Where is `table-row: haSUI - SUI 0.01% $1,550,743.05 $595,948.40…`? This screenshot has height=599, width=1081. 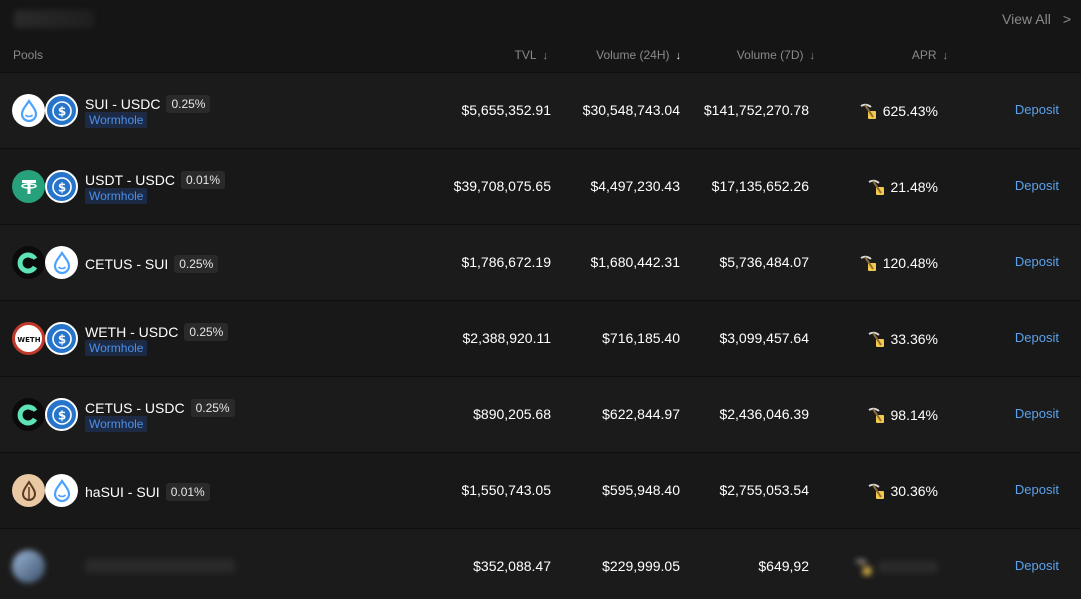
table-row: haSUI - SUI 0.01% $1,550,743.05 $595,948.40… is located at coordinates (540, 490).